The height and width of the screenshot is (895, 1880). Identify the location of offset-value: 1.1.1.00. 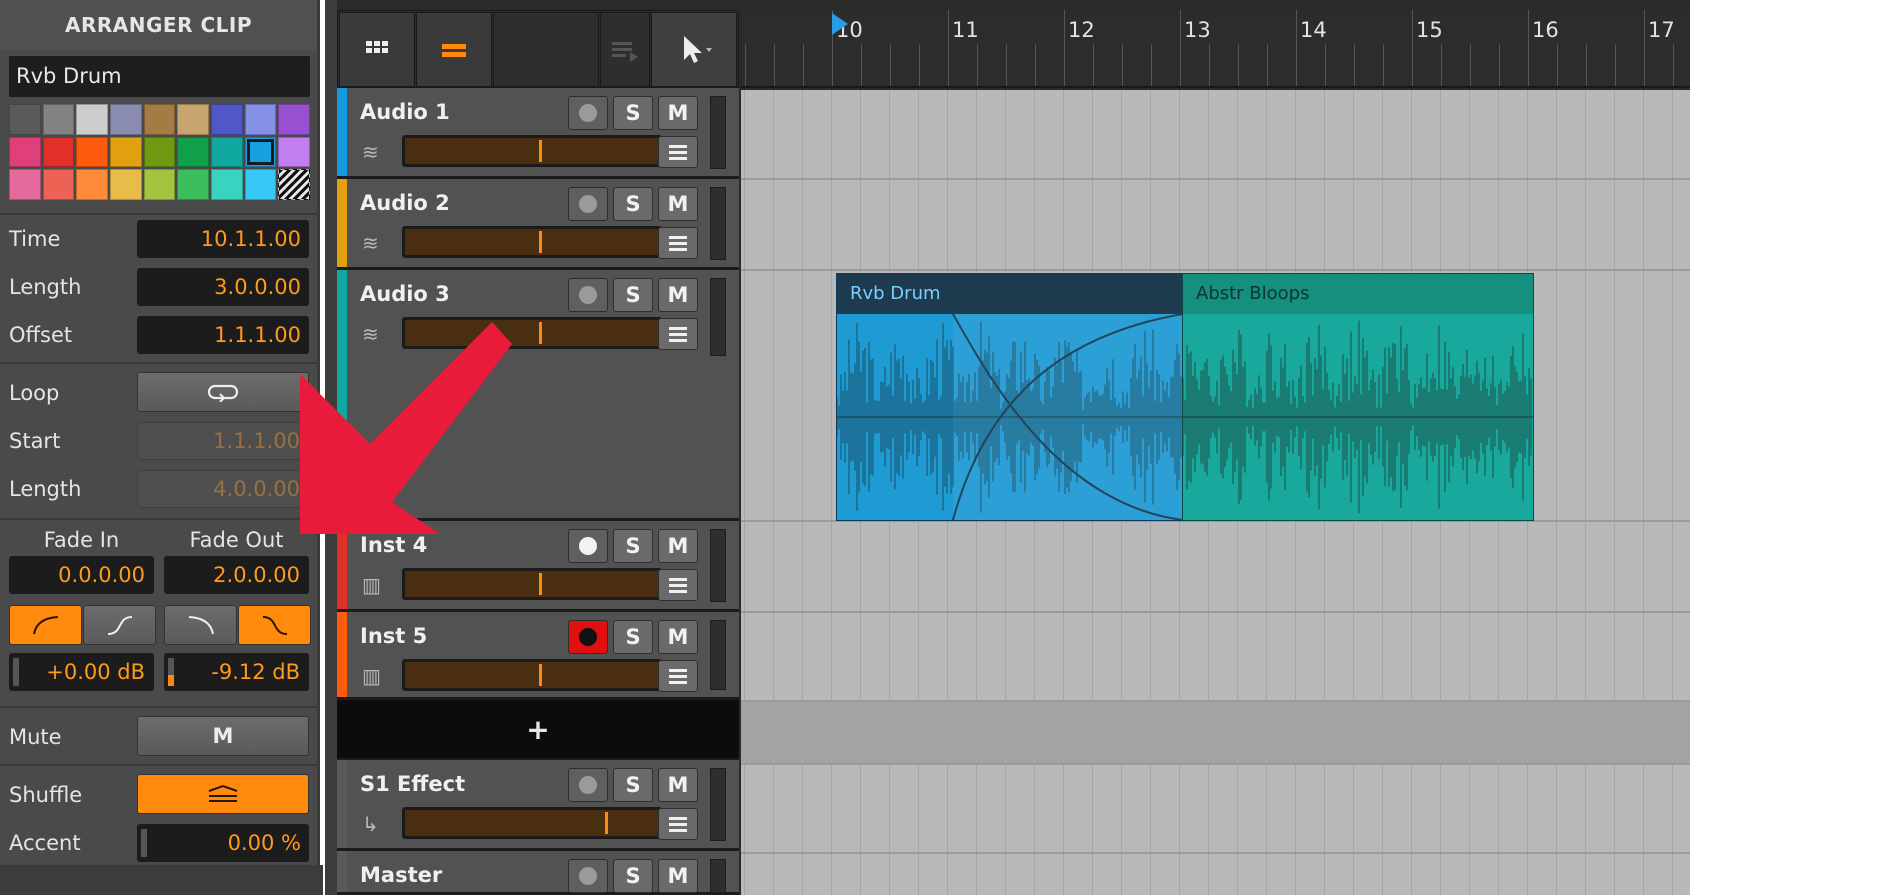
(223, 335).